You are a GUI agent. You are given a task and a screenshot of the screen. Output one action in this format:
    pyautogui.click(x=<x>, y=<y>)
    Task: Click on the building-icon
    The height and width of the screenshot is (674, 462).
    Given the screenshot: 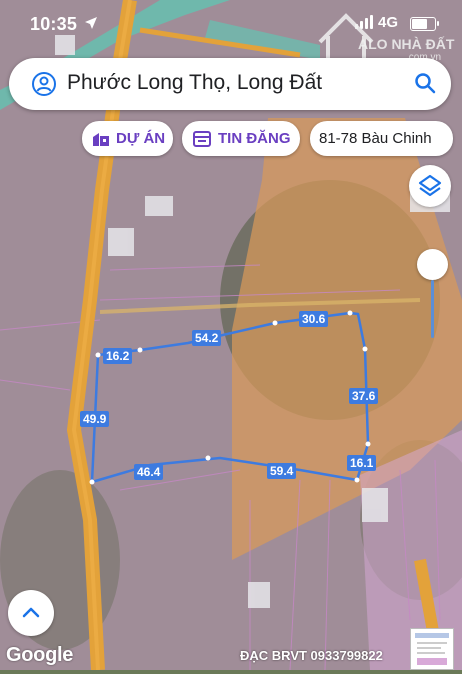 What is the action you would take?
    pyautogui.click(x=101, y=139)
    